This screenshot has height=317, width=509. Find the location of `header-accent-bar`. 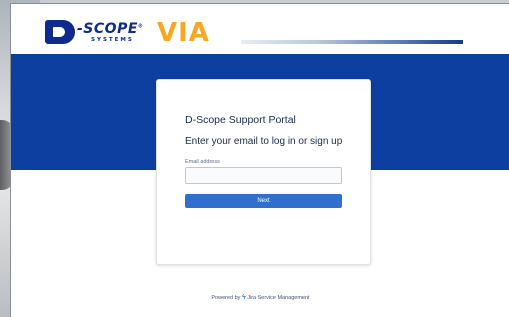

header-accent-bar is located at coordinates (352, 42).